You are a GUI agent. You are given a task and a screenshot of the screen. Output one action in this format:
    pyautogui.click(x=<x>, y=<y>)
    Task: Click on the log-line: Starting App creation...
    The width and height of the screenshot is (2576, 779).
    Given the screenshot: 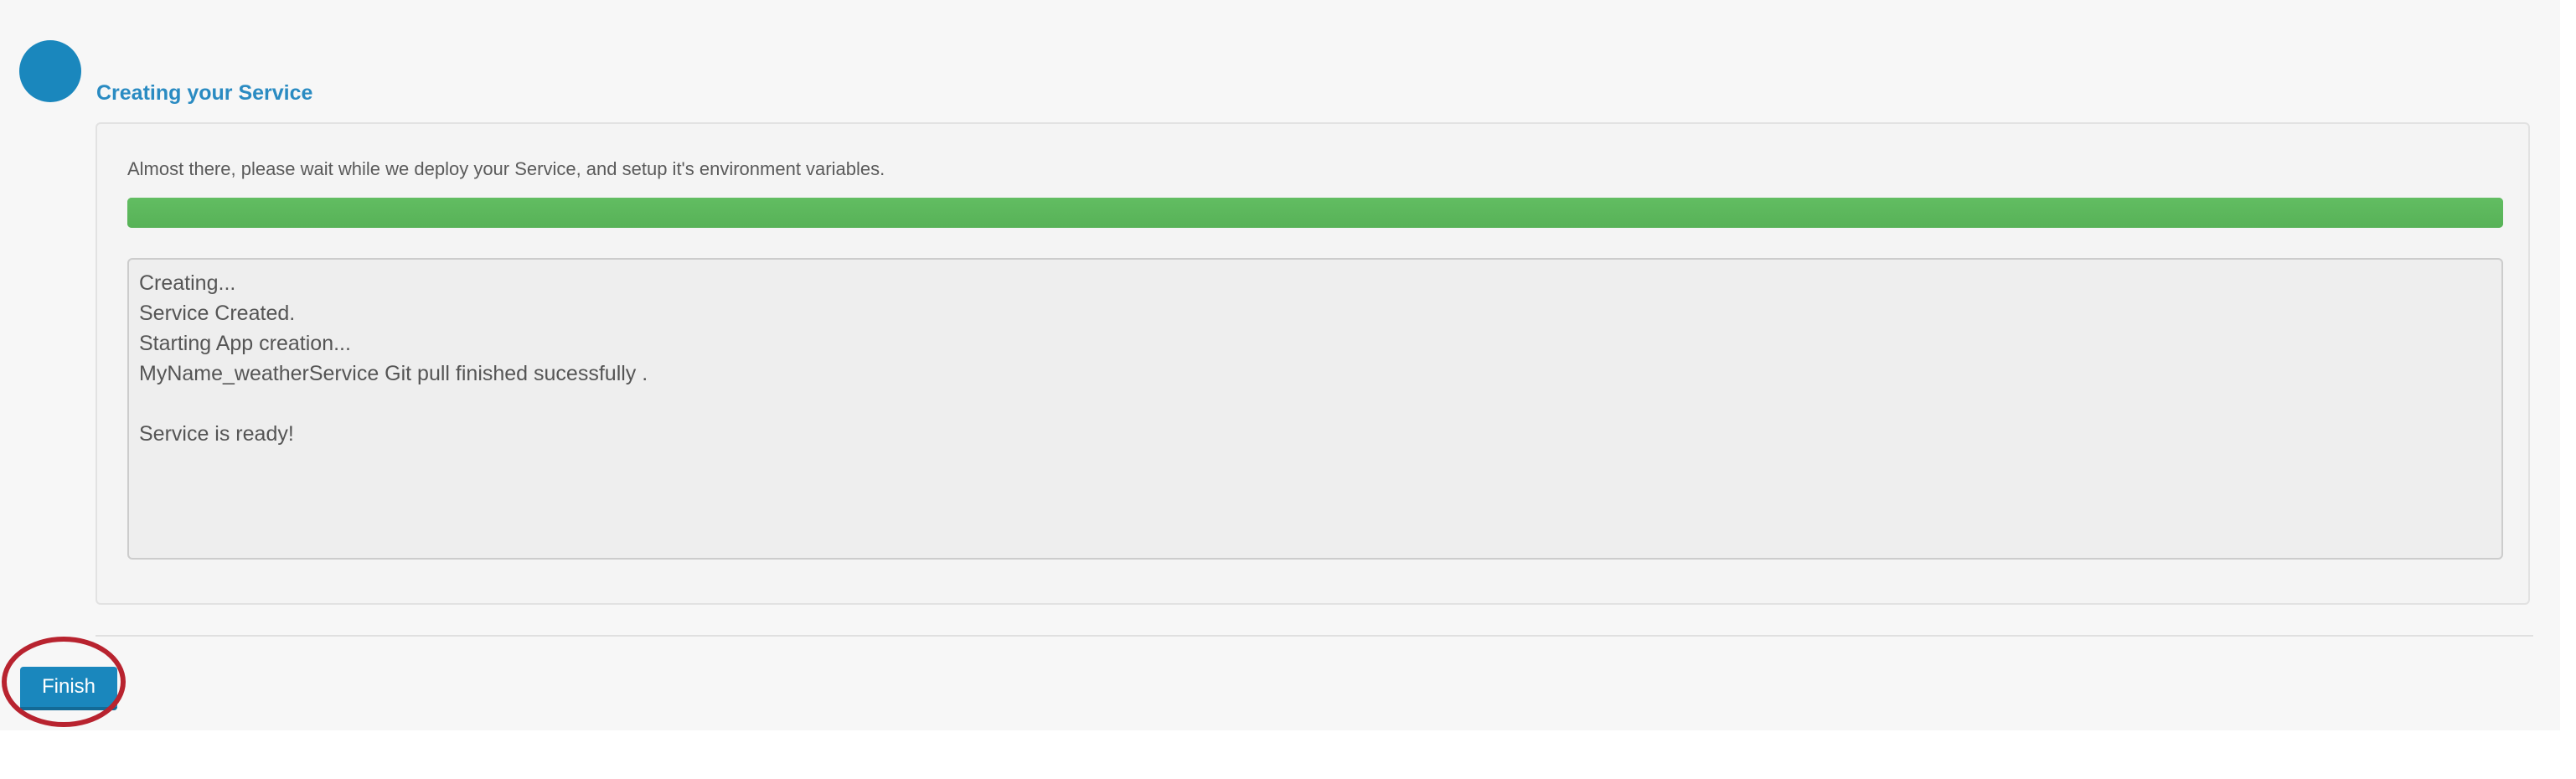 What is the action you would take?
    pyautogui.click(x=245, y=343)
    